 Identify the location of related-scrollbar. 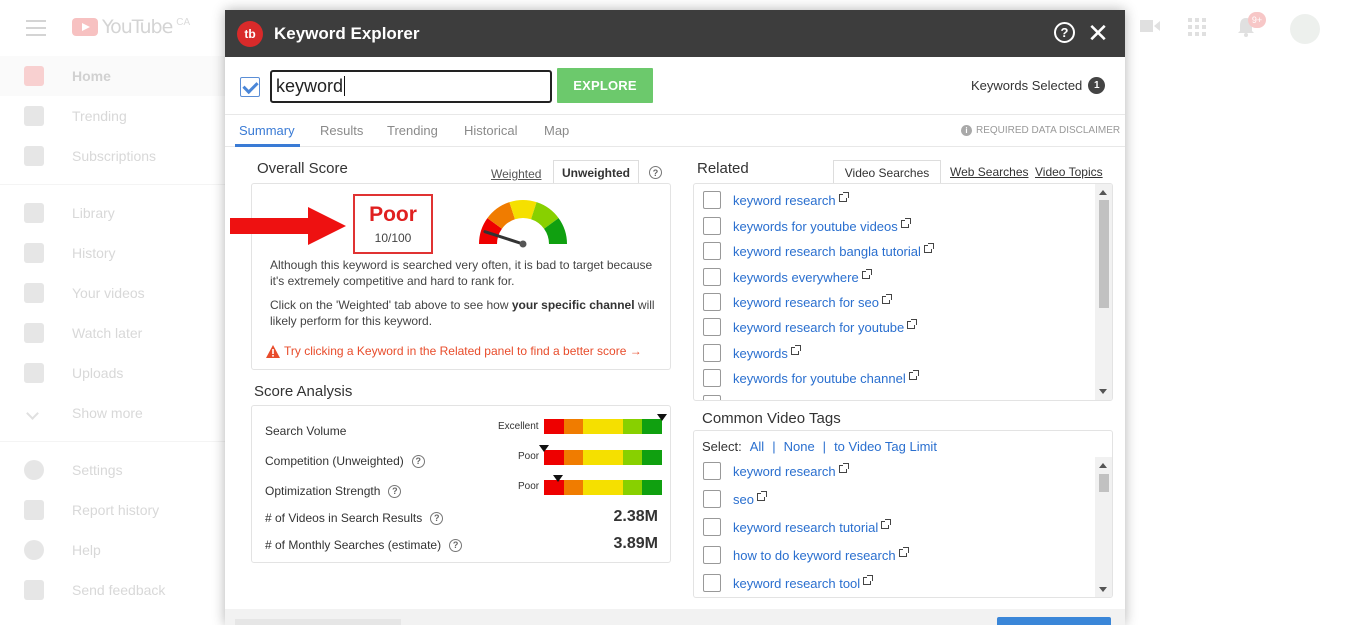
(1103, 292).